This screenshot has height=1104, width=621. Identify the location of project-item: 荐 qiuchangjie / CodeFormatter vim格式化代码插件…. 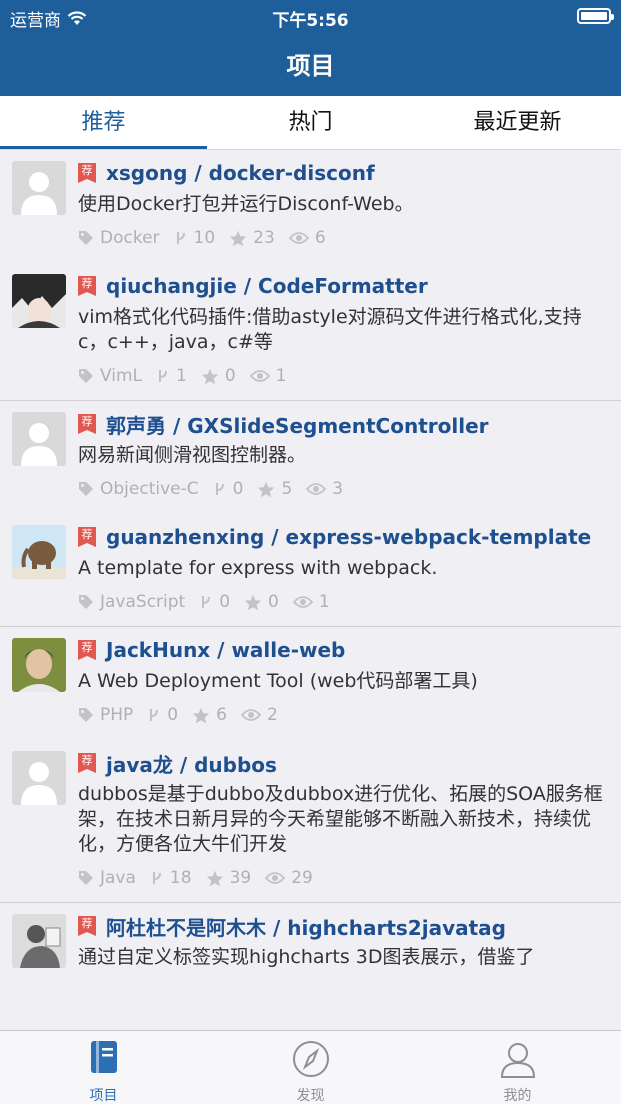
(310, 332).